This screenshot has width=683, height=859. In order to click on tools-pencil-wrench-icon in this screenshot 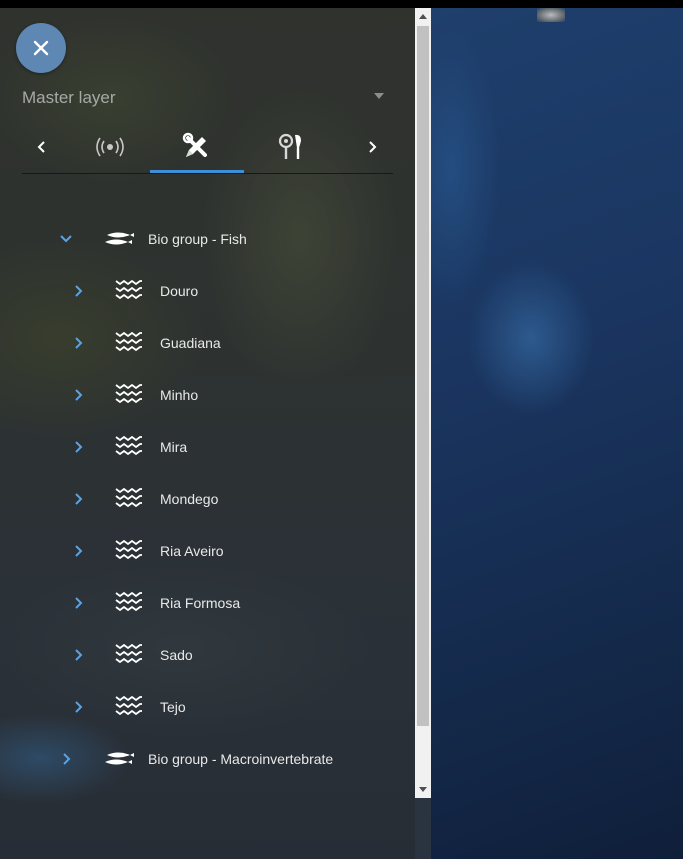, I will do `click(194, 144)`.